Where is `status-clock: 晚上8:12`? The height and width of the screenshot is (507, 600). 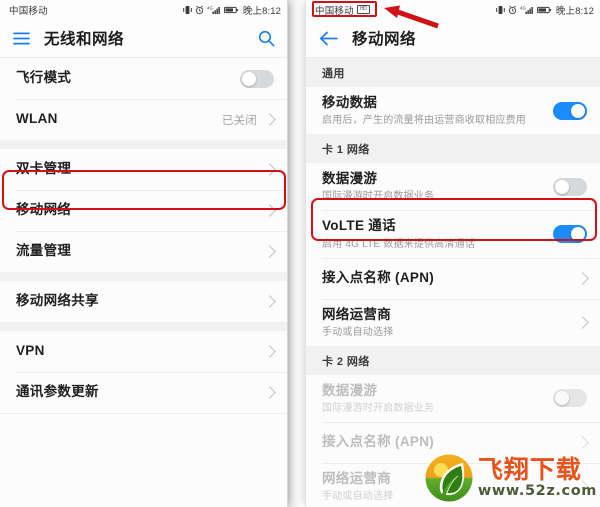
status-clock: 晚上8:12 is located at coordinates (574, 11).